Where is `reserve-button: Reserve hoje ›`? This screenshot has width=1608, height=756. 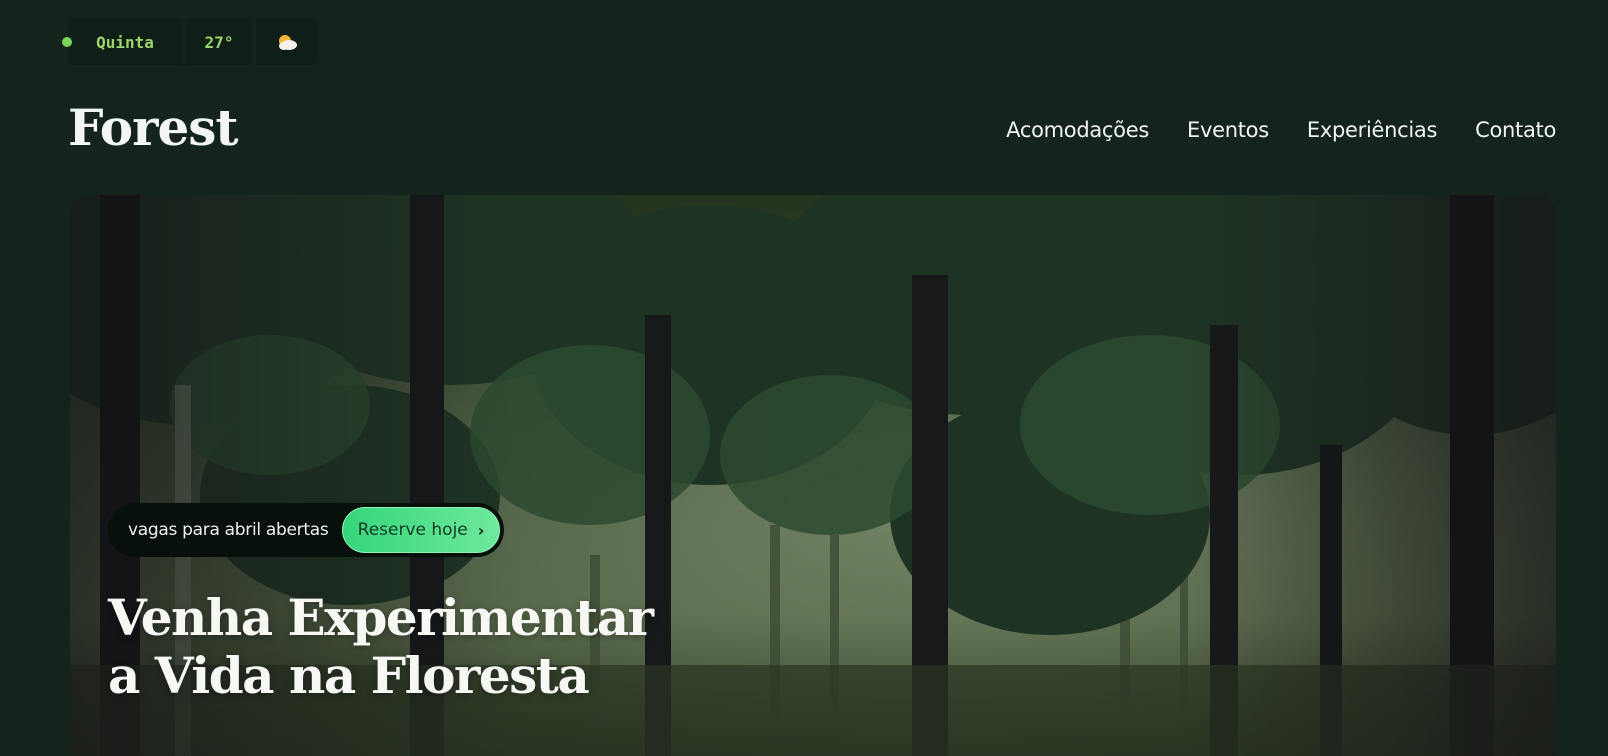
reserve-button: Reserve hoje › is located at coordinates (421, 530).